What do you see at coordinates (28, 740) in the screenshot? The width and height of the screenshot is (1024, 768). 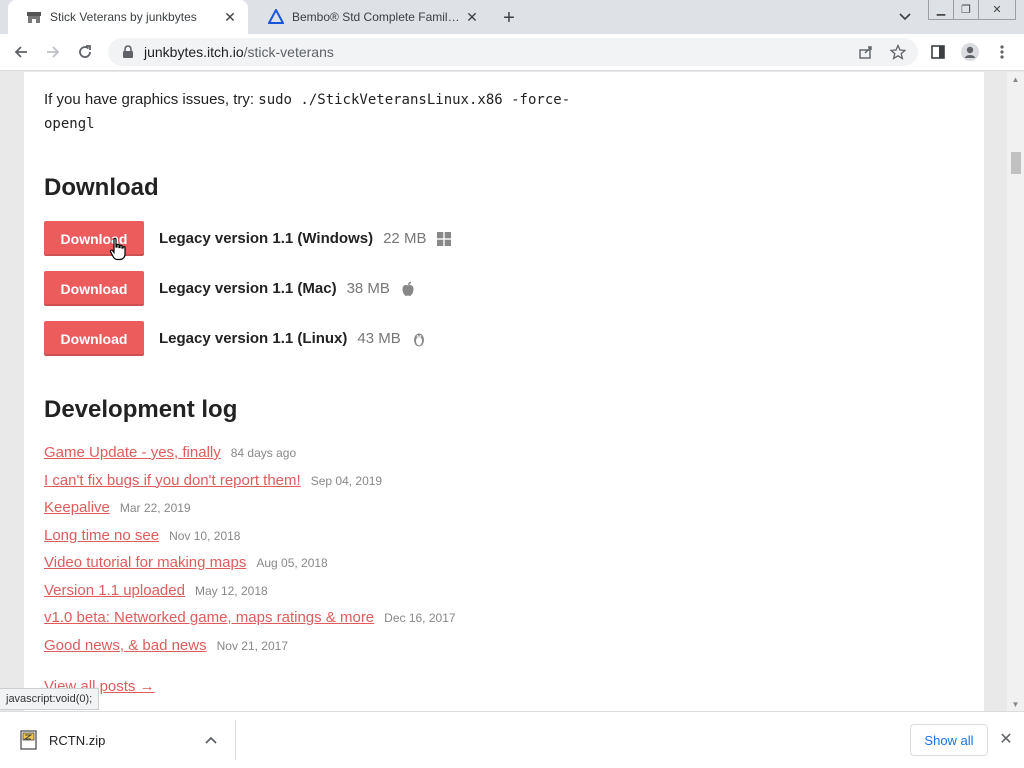 I see `zip-file-icon` at bounding box center [28, 740].